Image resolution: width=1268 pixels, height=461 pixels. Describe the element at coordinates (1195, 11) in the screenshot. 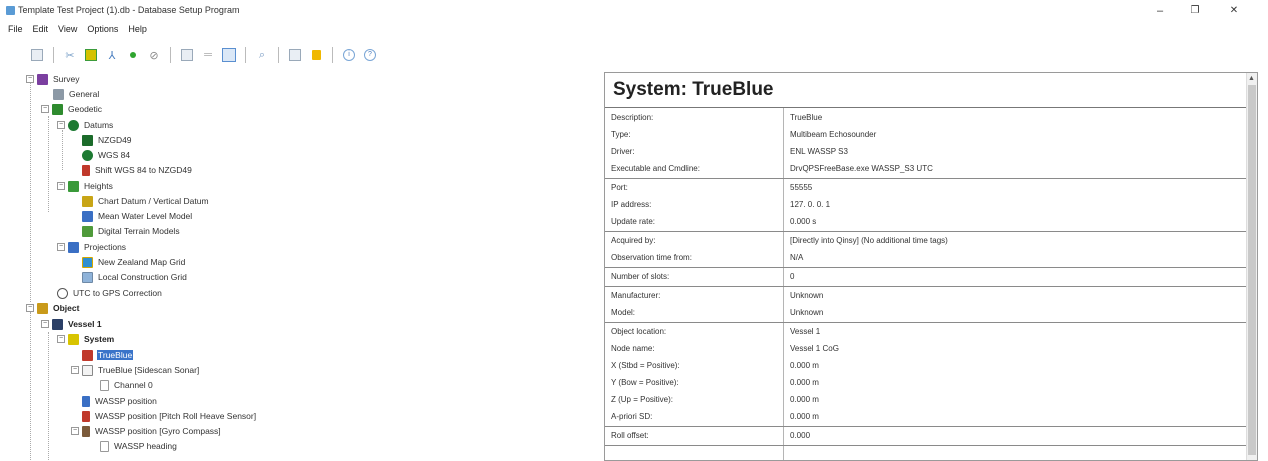

I see `maximize-button: ❐` at that location.